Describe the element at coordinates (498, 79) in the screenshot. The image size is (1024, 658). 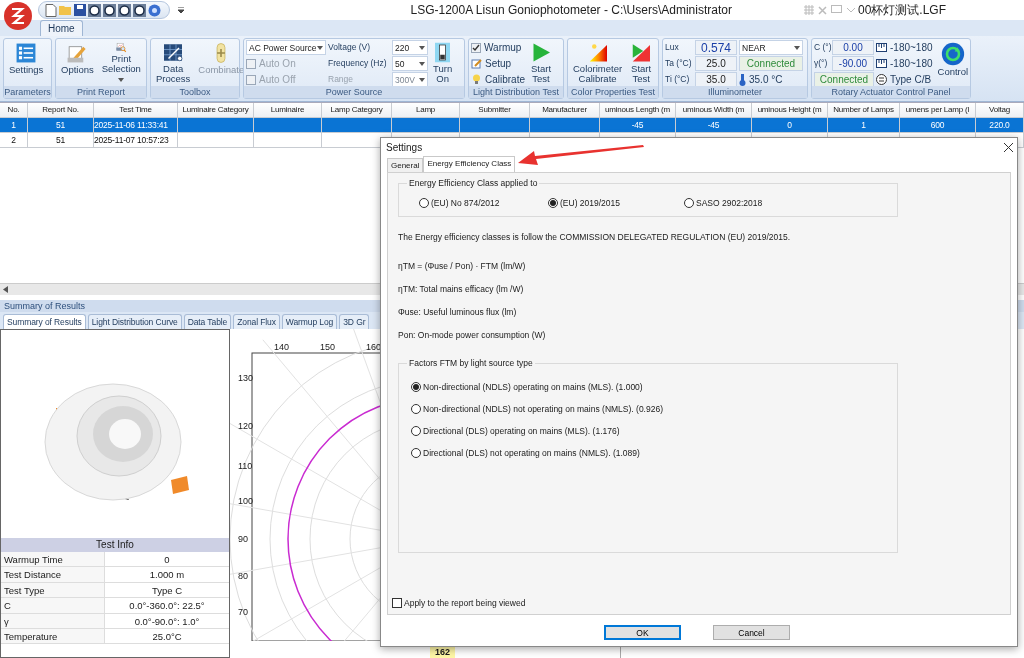
I see `ribbon-small-button: Calibrate` at that location.